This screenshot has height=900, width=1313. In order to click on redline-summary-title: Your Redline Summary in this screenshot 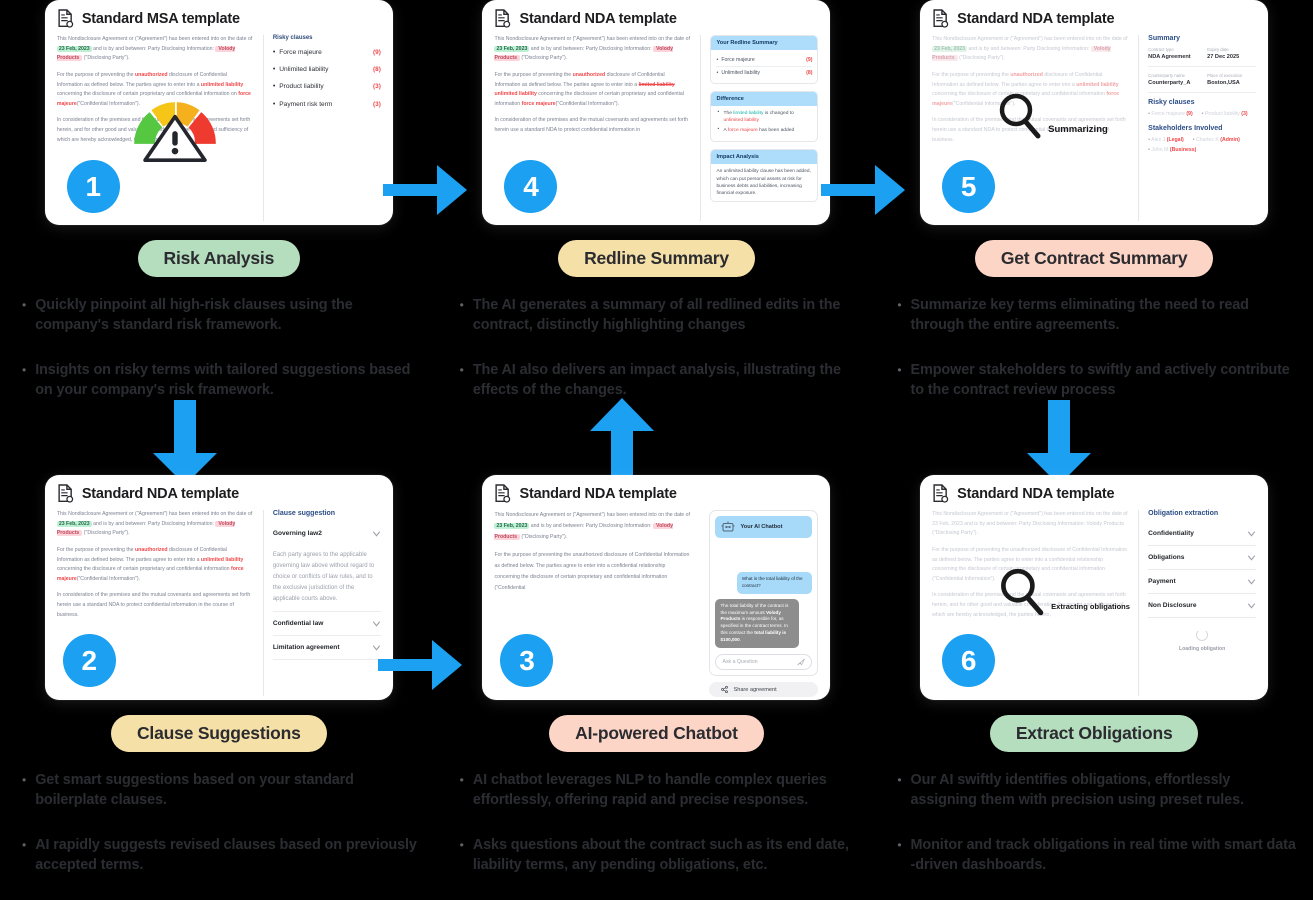, I will do `click(764, 43)`.